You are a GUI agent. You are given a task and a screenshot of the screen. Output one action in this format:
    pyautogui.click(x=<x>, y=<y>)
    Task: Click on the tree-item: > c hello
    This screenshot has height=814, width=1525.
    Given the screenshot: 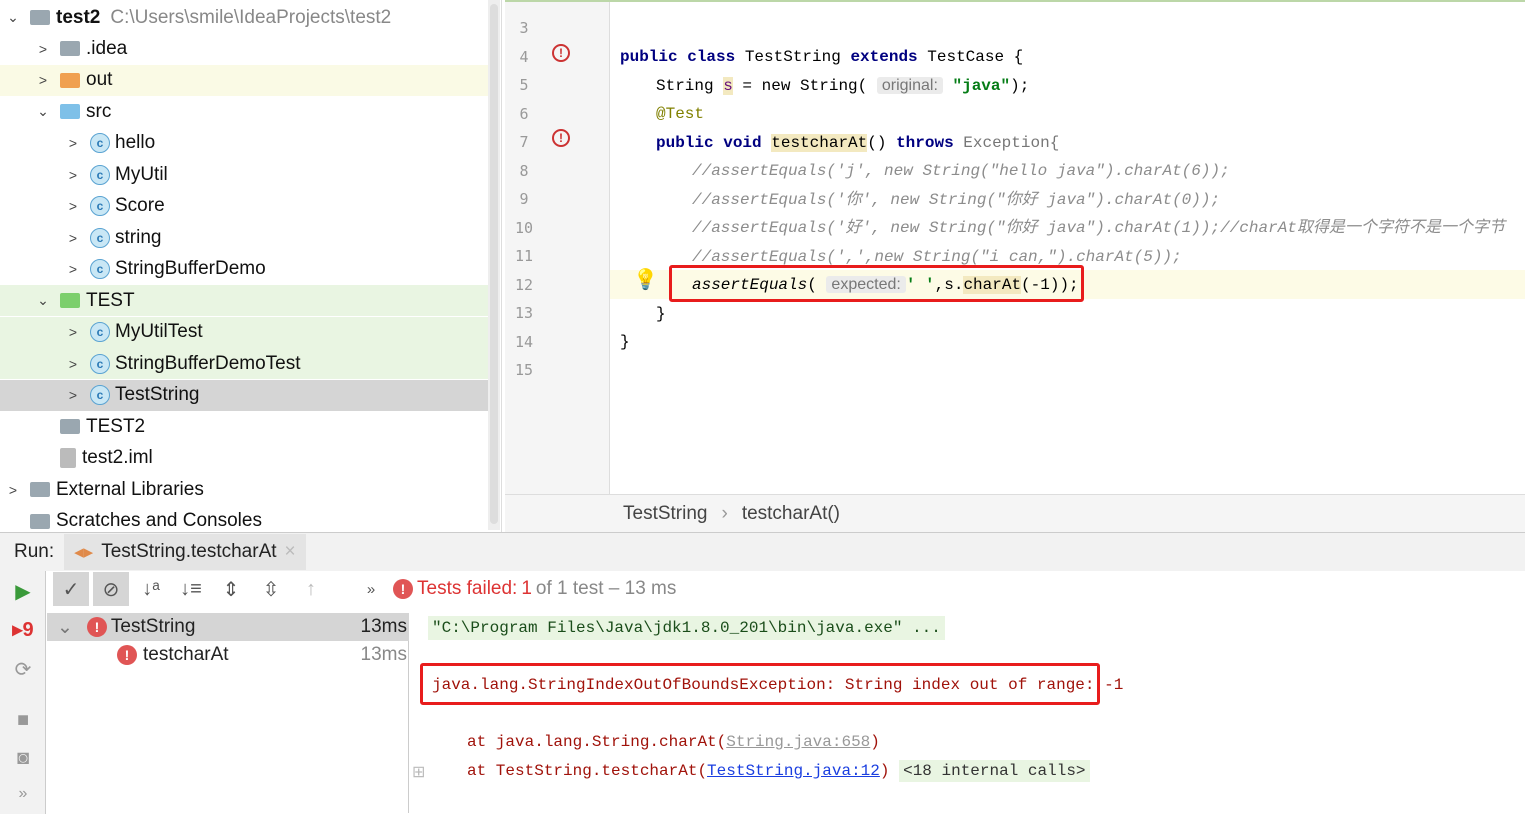 What is the action you would take?
    pyautogui.click(x=244, y=143)
    